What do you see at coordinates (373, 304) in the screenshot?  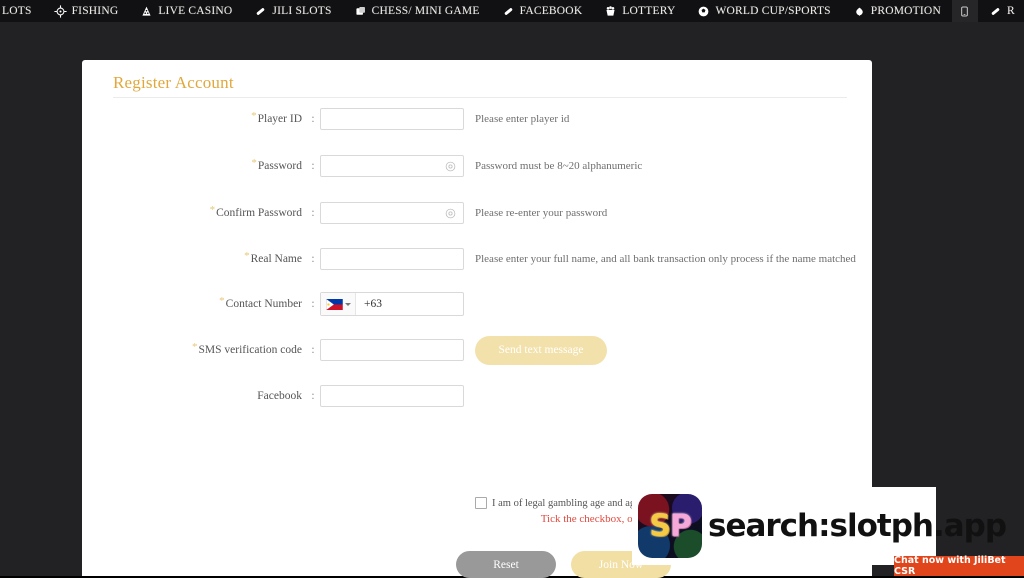 I see `country-dial-code: +63` at bounding box center [373, 304].